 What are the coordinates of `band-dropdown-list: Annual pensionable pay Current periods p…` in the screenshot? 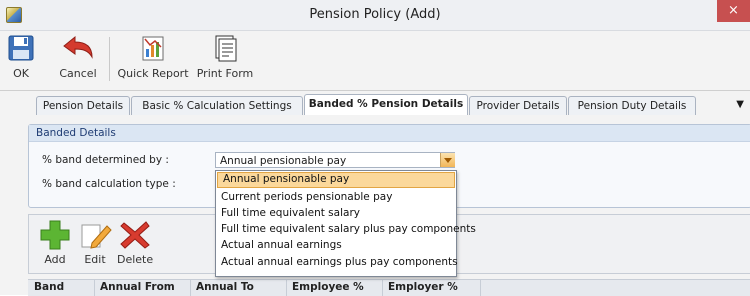 It's located at (345, 223).